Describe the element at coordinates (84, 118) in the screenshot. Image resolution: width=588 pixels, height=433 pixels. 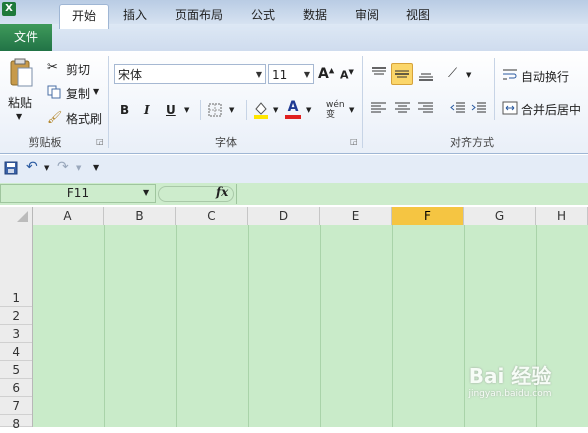
I see `format-painter-button: 格式刷` at that location.